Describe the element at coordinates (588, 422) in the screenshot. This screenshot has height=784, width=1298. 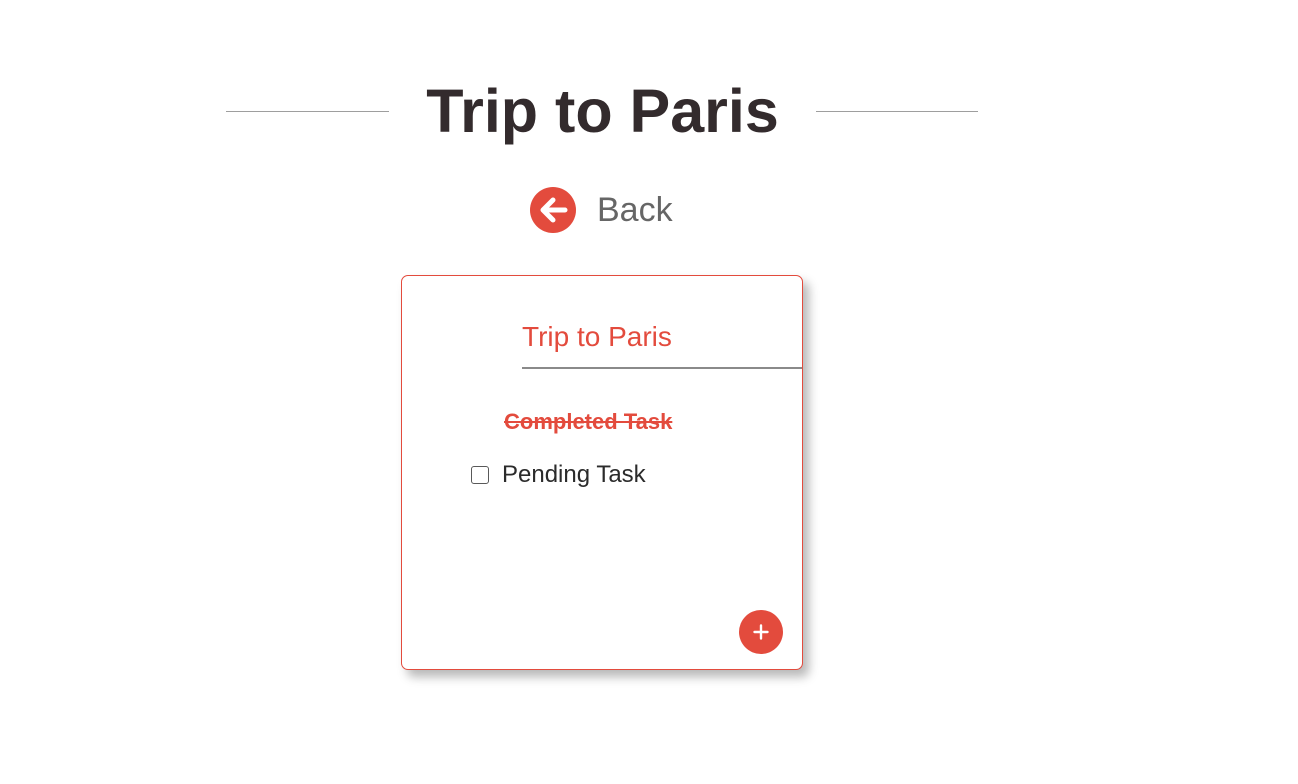
I see `task-item-completed: Completed Task` at that location.